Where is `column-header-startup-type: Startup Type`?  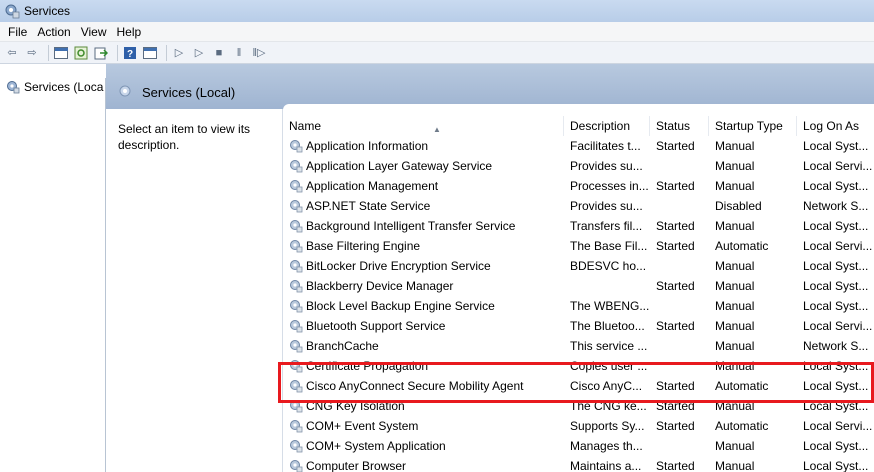
column-header-startup-type: Startup Type is located at coordinates (753, 126).